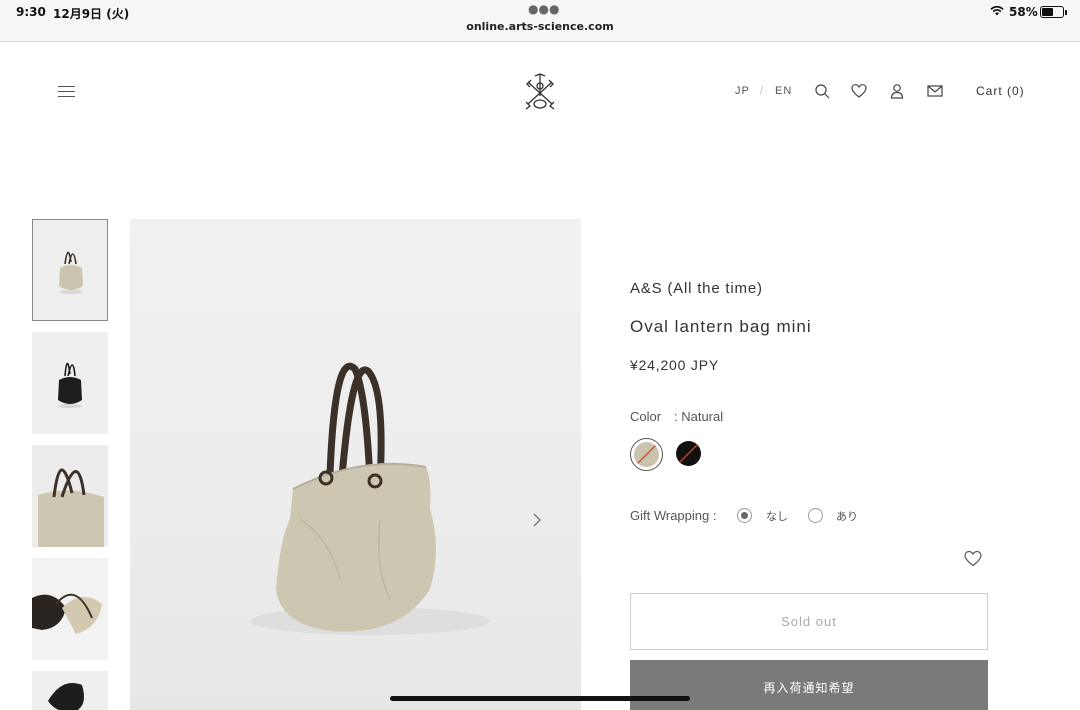 The image size is (1080, 710). What do you see at coordinates (543, 9) in the screenshot?
I see `more-dots-icon: ●●●` at bounding box center [543, 9].